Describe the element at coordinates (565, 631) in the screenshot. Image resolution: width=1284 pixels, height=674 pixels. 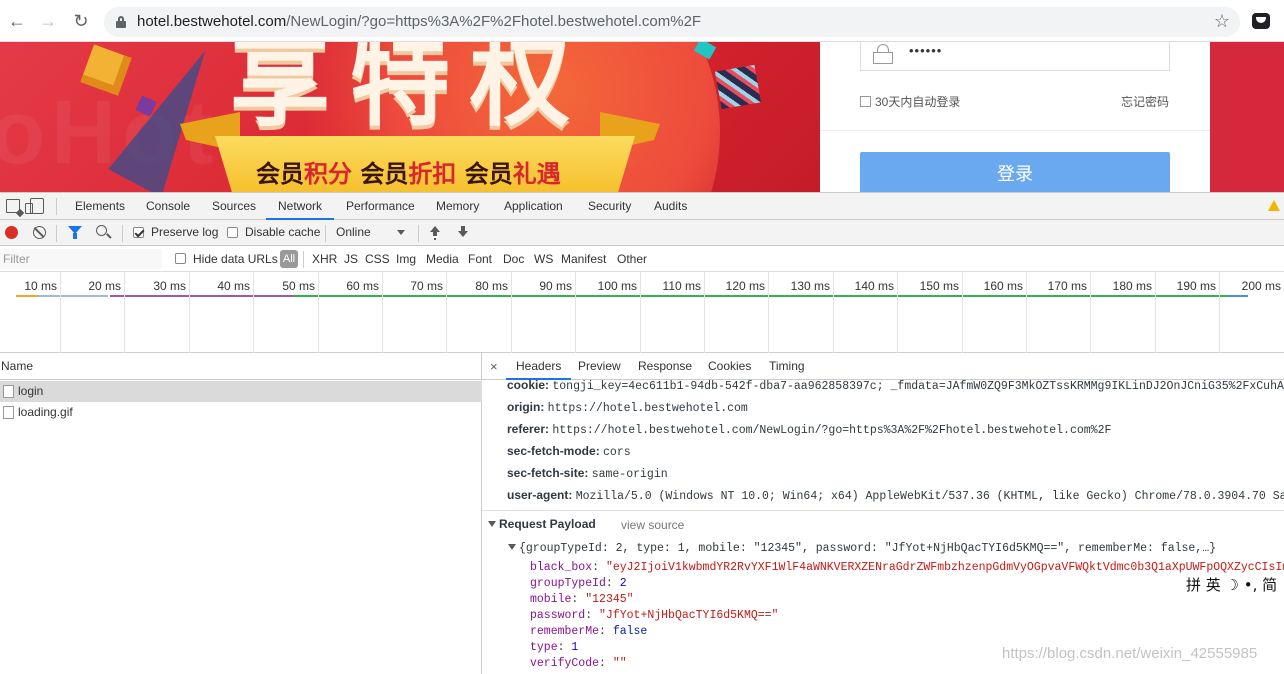
I see `payload-key: rememberMe` at that location.